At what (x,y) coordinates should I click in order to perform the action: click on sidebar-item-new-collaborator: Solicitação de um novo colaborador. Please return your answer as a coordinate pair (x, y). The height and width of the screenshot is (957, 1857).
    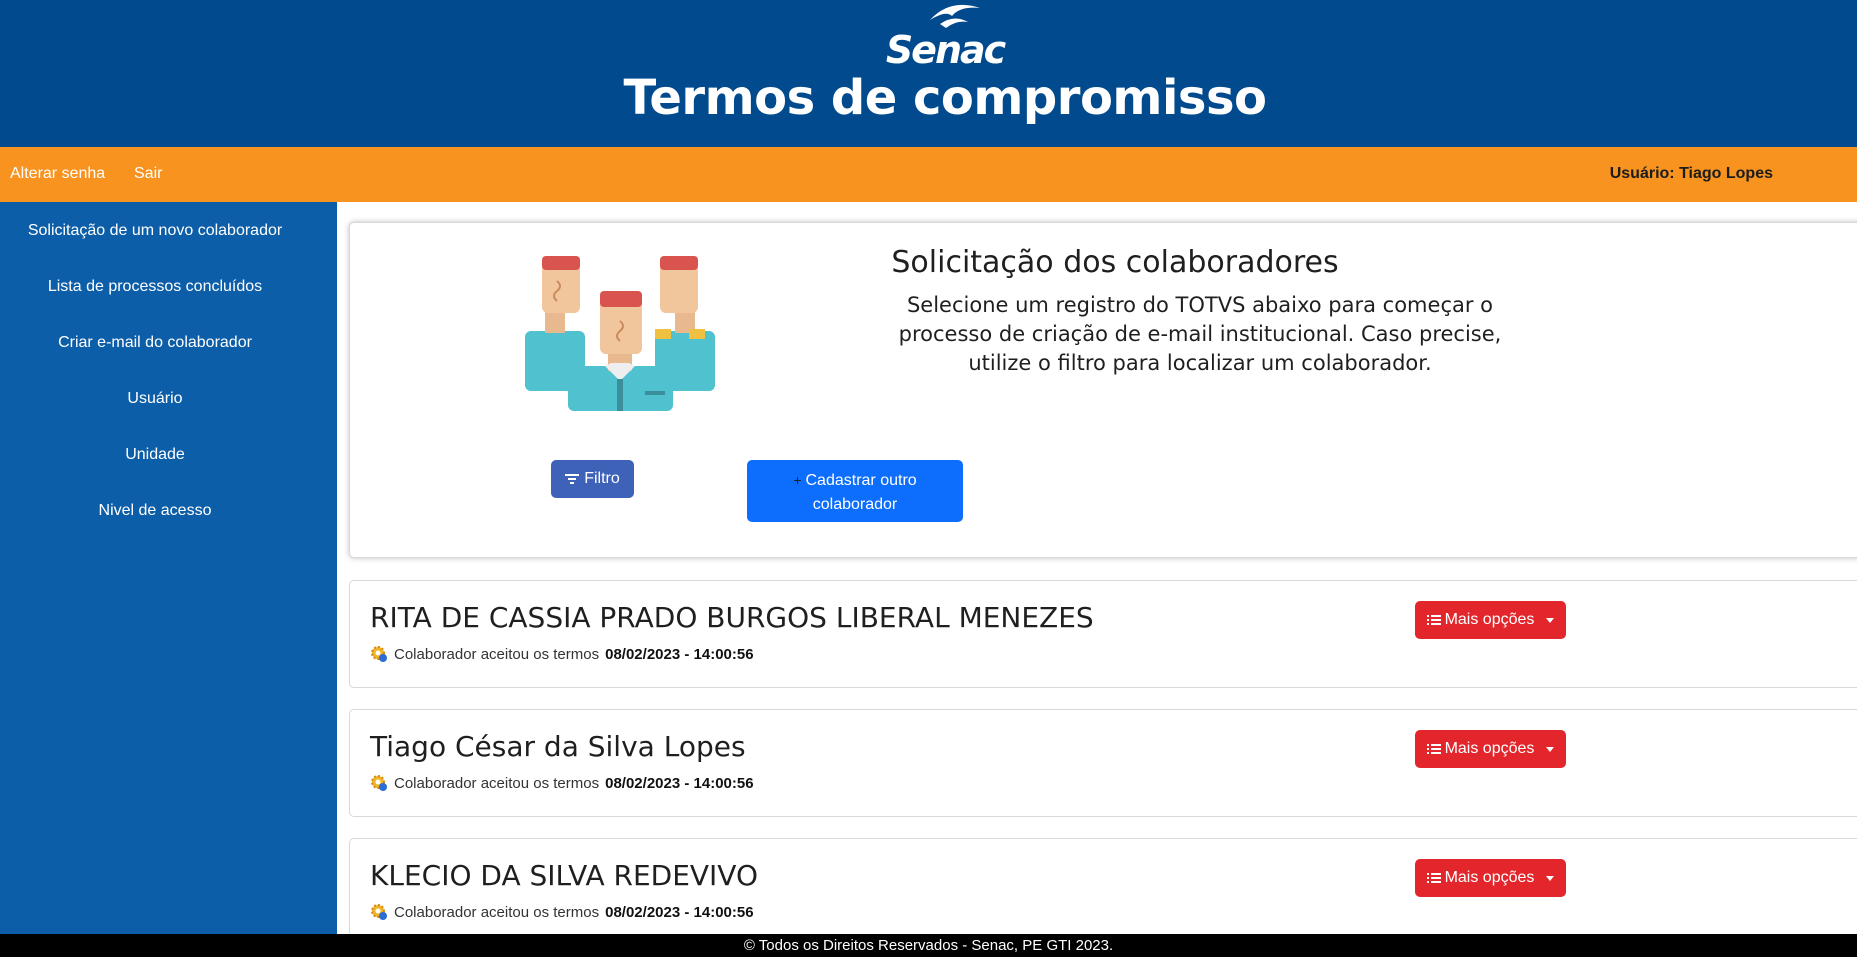
    Looking at the image, I should click on (155, 231).